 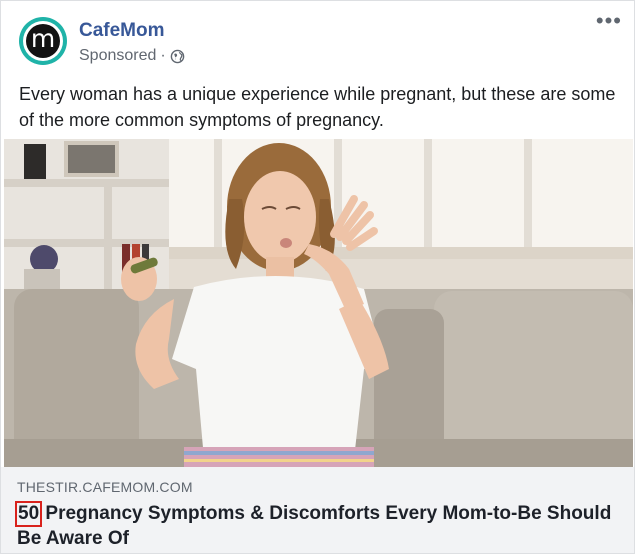 I want to click on sponsored-label: Sponsored, so click(x=117, y=56).